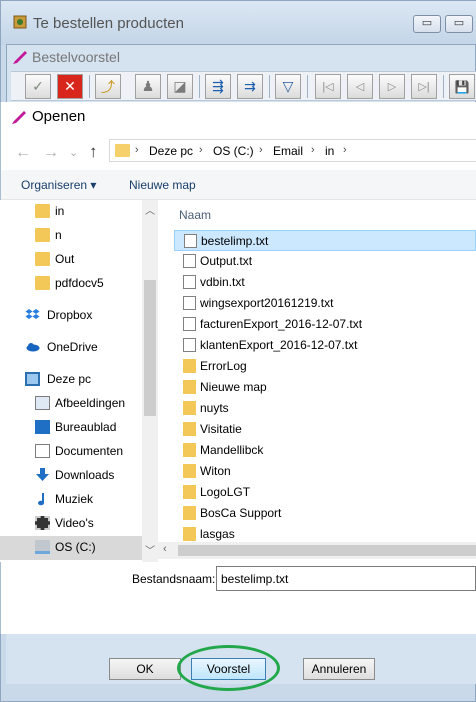 The width and height of the screenshot is (476, 702). Describe the element at coordinates (238, 23) in the screenshot. I see `outer-title-bar: Te bestellen producten ▭ ▭` at that location.